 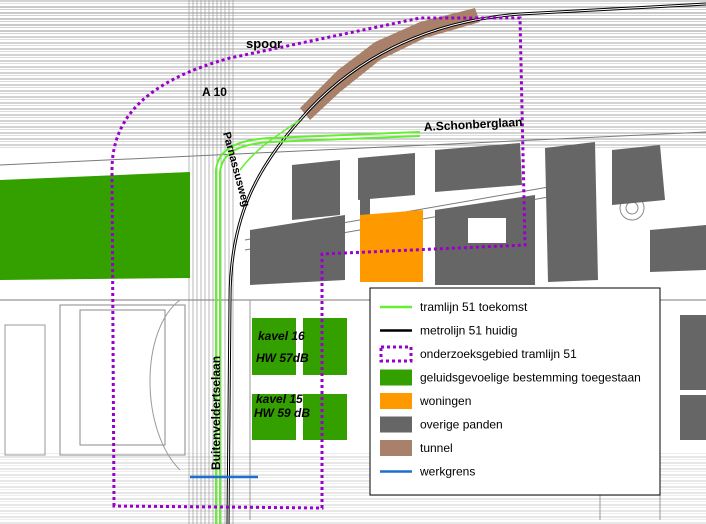 What do you see at coordinates (445, 401) in the screenshot?
I see `legend-label: woningen` at bounding box center [445, 401].